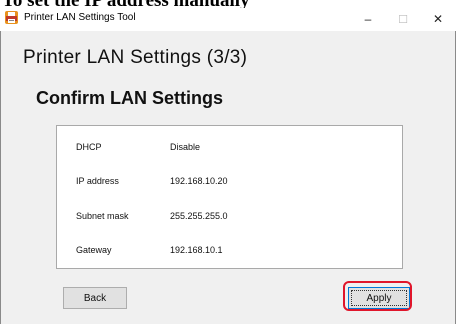 This screenshot has width=456, height=324. What do you see at coordinates (97, 181) in the screenshot?
I see `setting-label-ip-address: IP address` at bounding box center [97, 181].